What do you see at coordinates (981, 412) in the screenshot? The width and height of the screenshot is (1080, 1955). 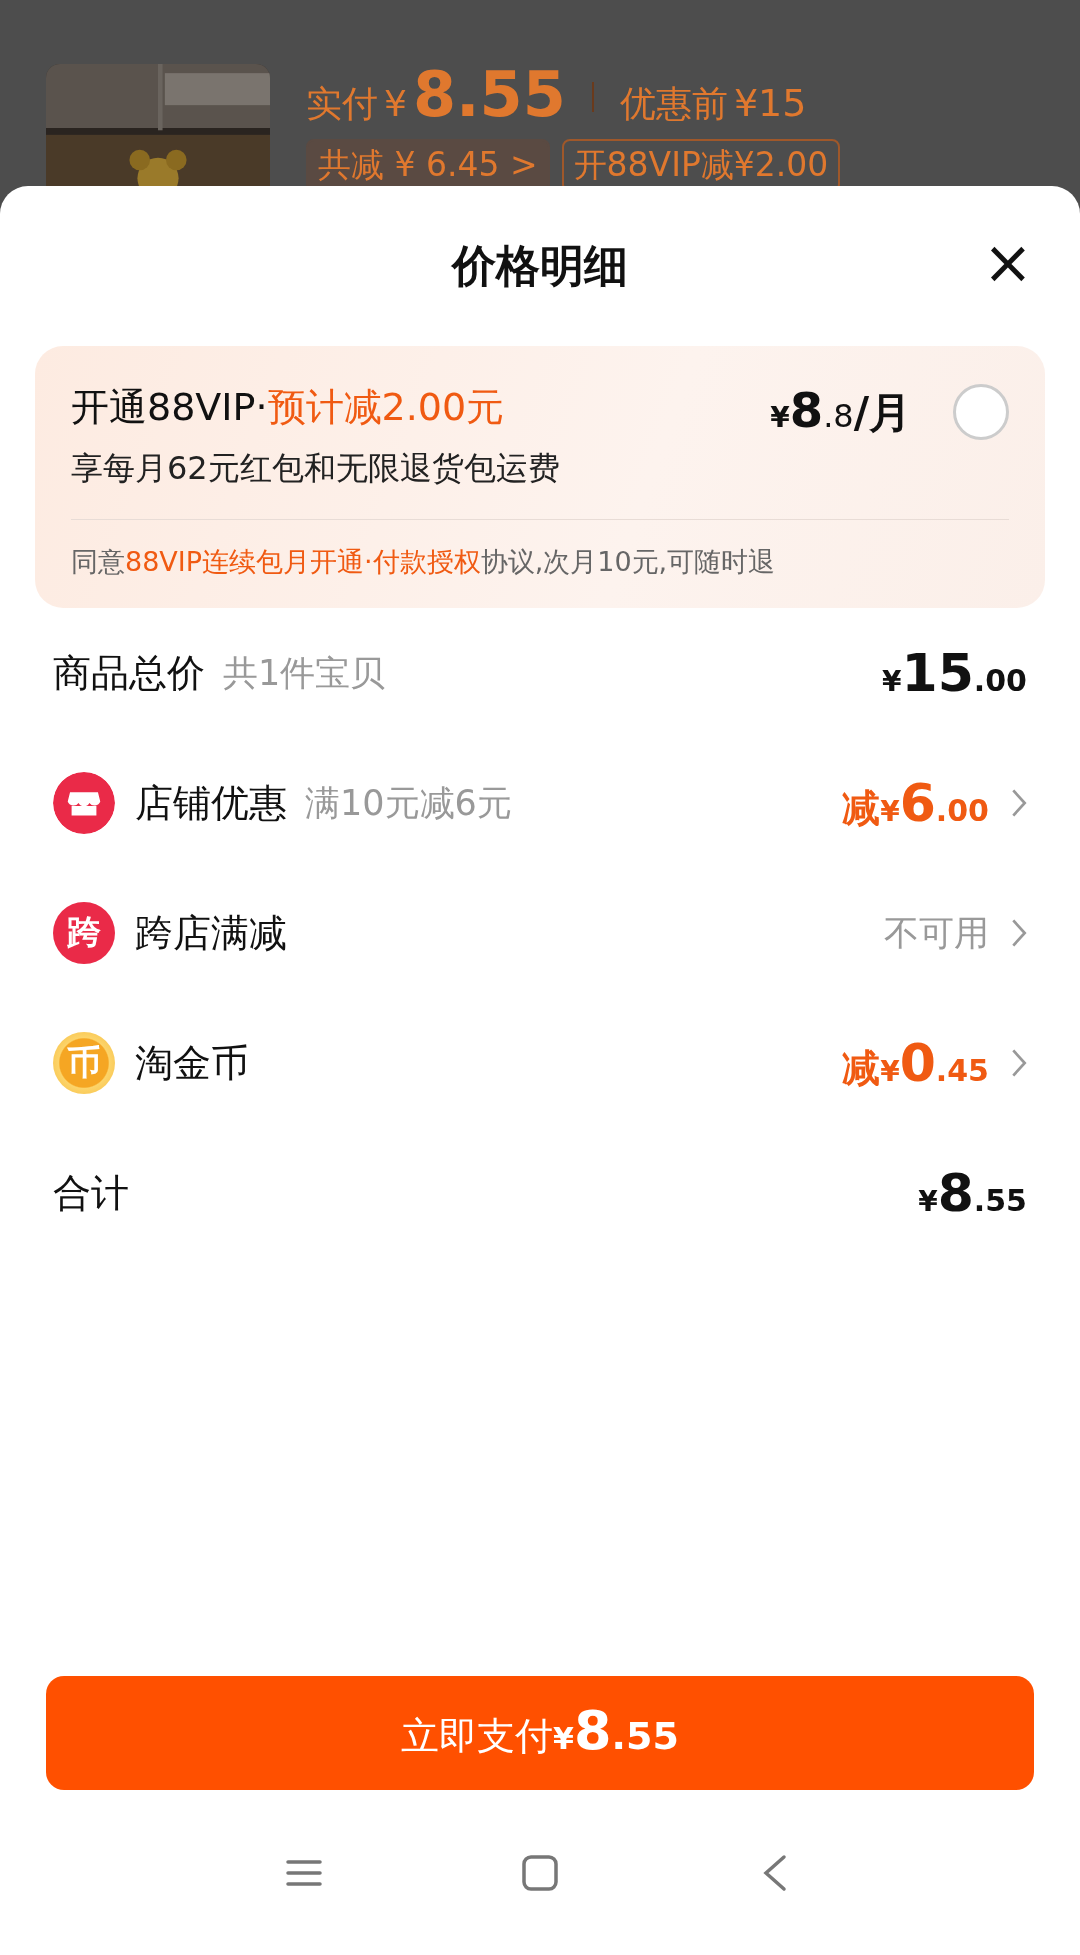 I see `vip-radio` at bounding box center [981, 412].